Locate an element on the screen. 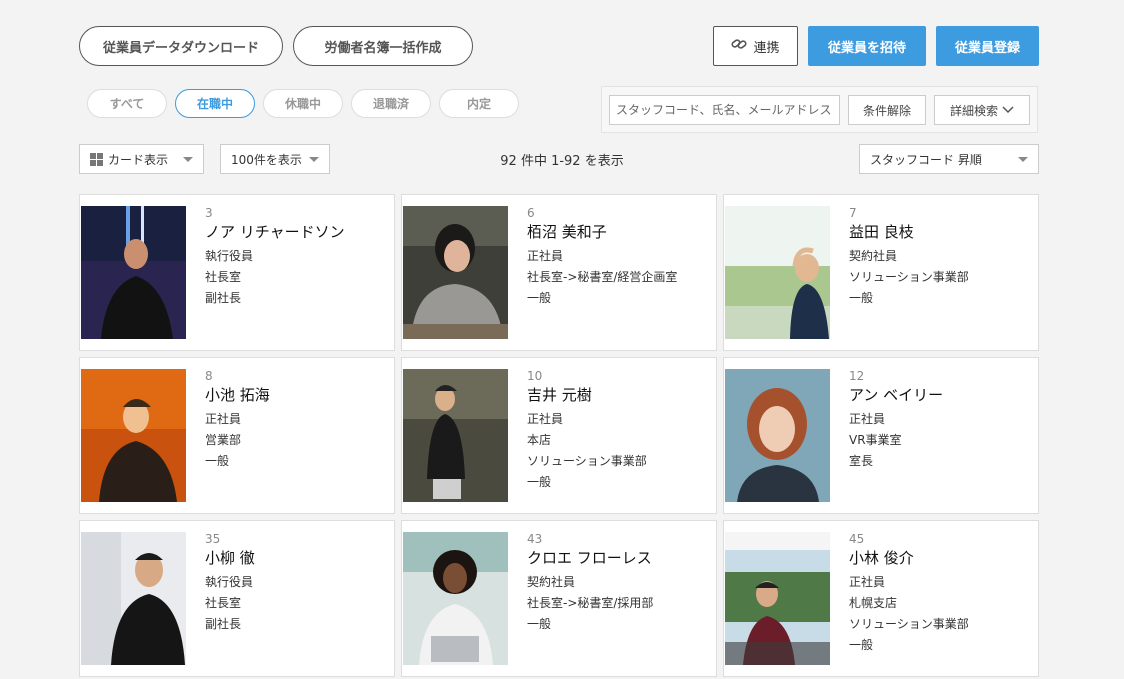 This screenshot has width=1124, height=679. employee-card: 45 小林 俊介 正社員 札幌支店 ソリューション事業部 一般 is located at coordinates (881, 598).